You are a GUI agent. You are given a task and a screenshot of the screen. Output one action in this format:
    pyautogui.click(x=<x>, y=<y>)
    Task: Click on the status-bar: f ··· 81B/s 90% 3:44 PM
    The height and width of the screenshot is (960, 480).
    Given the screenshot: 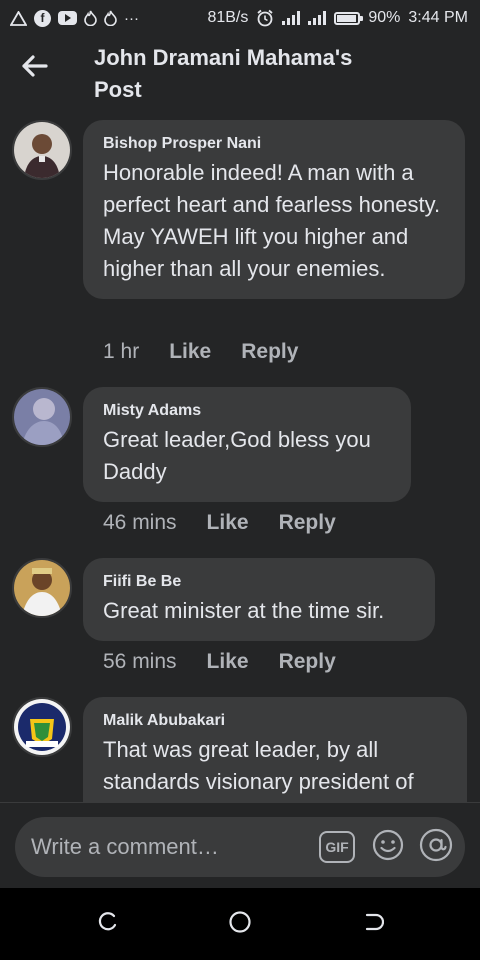 What is the action you would take?
    pyautogui.click(x=240, y=18)
    